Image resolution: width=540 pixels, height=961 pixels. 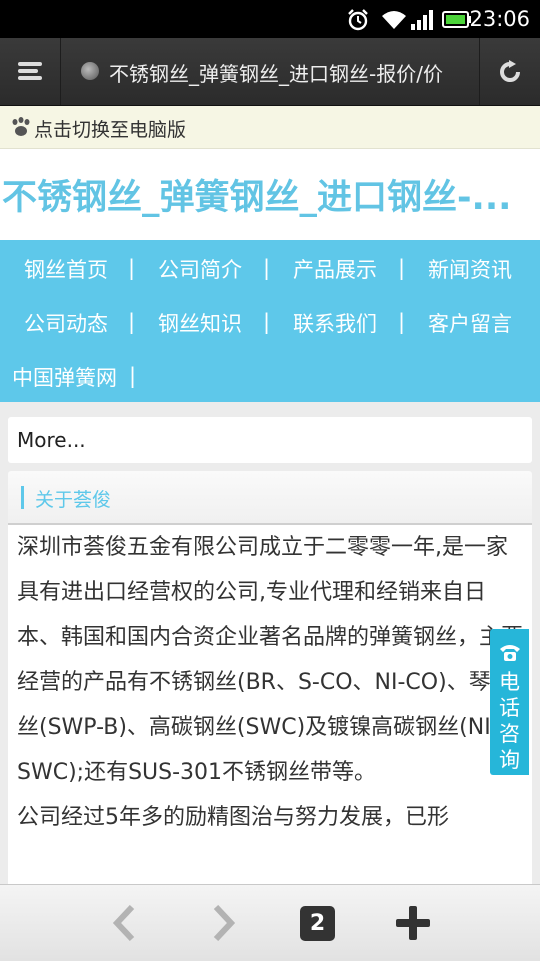 I want to click on nav-item-guestbook: 客户留言, so click(x=470, y=323).